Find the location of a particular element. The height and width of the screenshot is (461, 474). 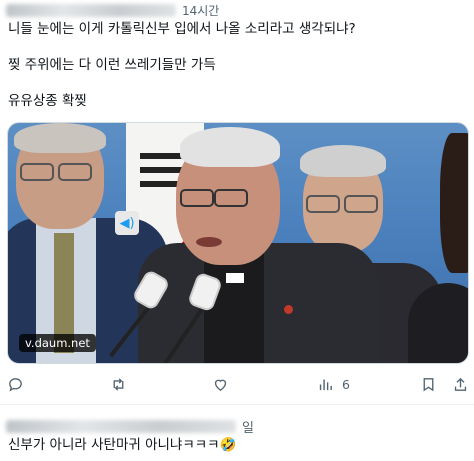

post-header: 14시간 is located at coordinates (112, 10).